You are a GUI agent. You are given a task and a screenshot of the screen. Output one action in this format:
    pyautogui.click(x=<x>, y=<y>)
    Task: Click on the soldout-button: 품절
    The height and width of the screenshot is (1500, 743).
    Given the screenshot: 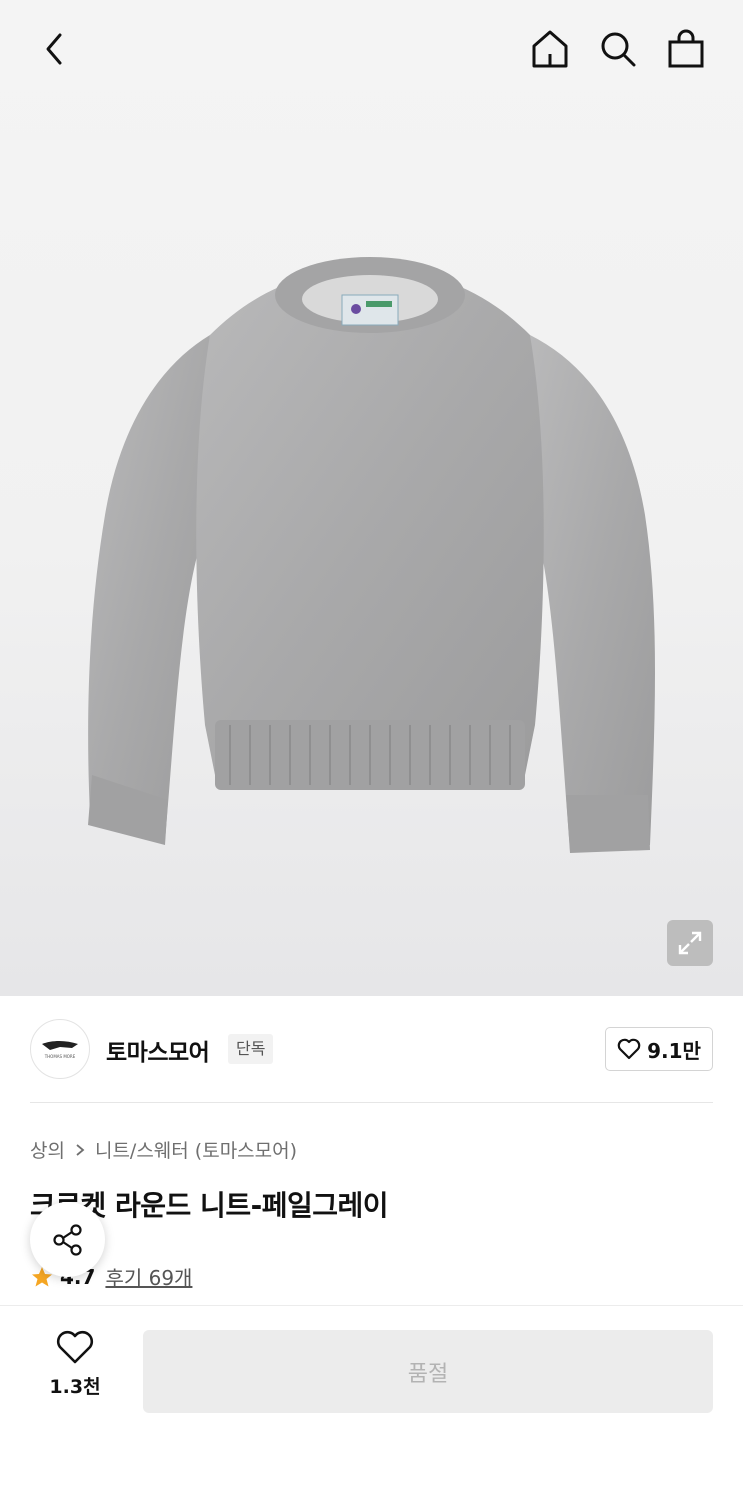 What is the action you would take?
    pyautogui.click(x=428, y=1371)
    